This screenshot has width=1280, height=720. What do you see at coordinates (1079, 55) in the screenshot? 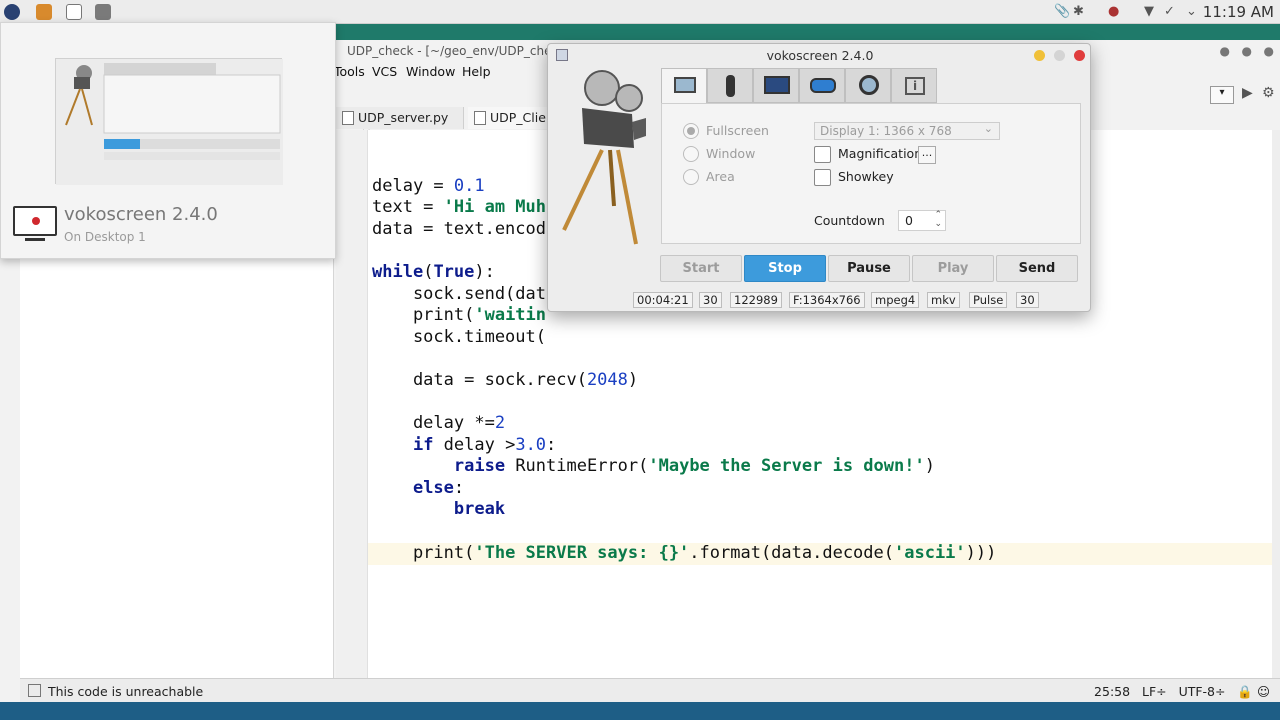
I see `close-button` at bounding box center [1079, 55].